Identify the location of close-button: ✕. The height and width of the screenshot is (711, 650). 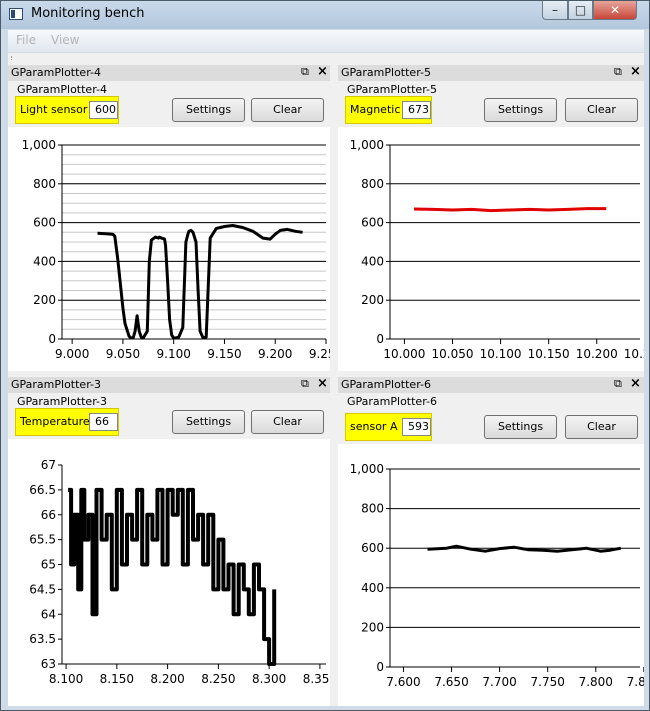
(615, 10).